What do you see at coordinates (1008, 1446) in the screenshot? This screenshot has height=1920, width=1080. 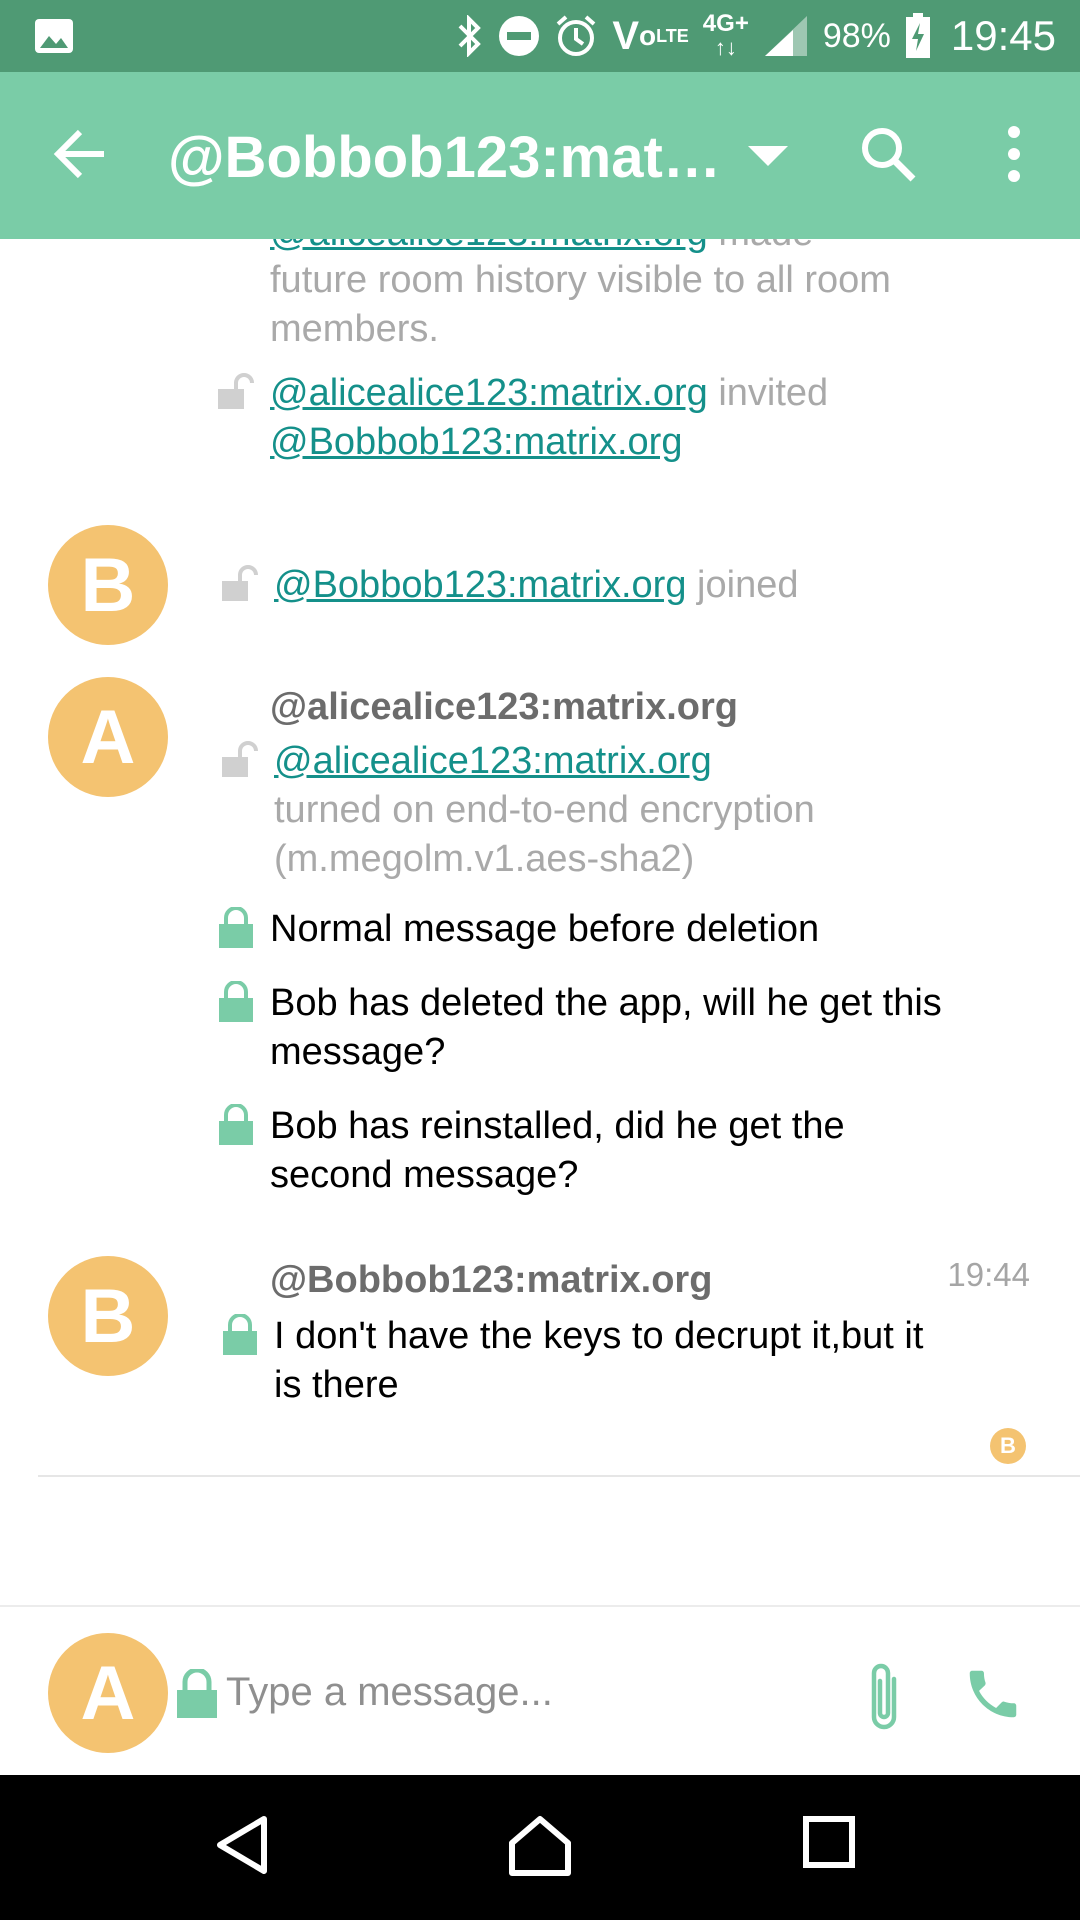 I see `read-receipt-avatar: B` at bounding box center [1008, 1446].